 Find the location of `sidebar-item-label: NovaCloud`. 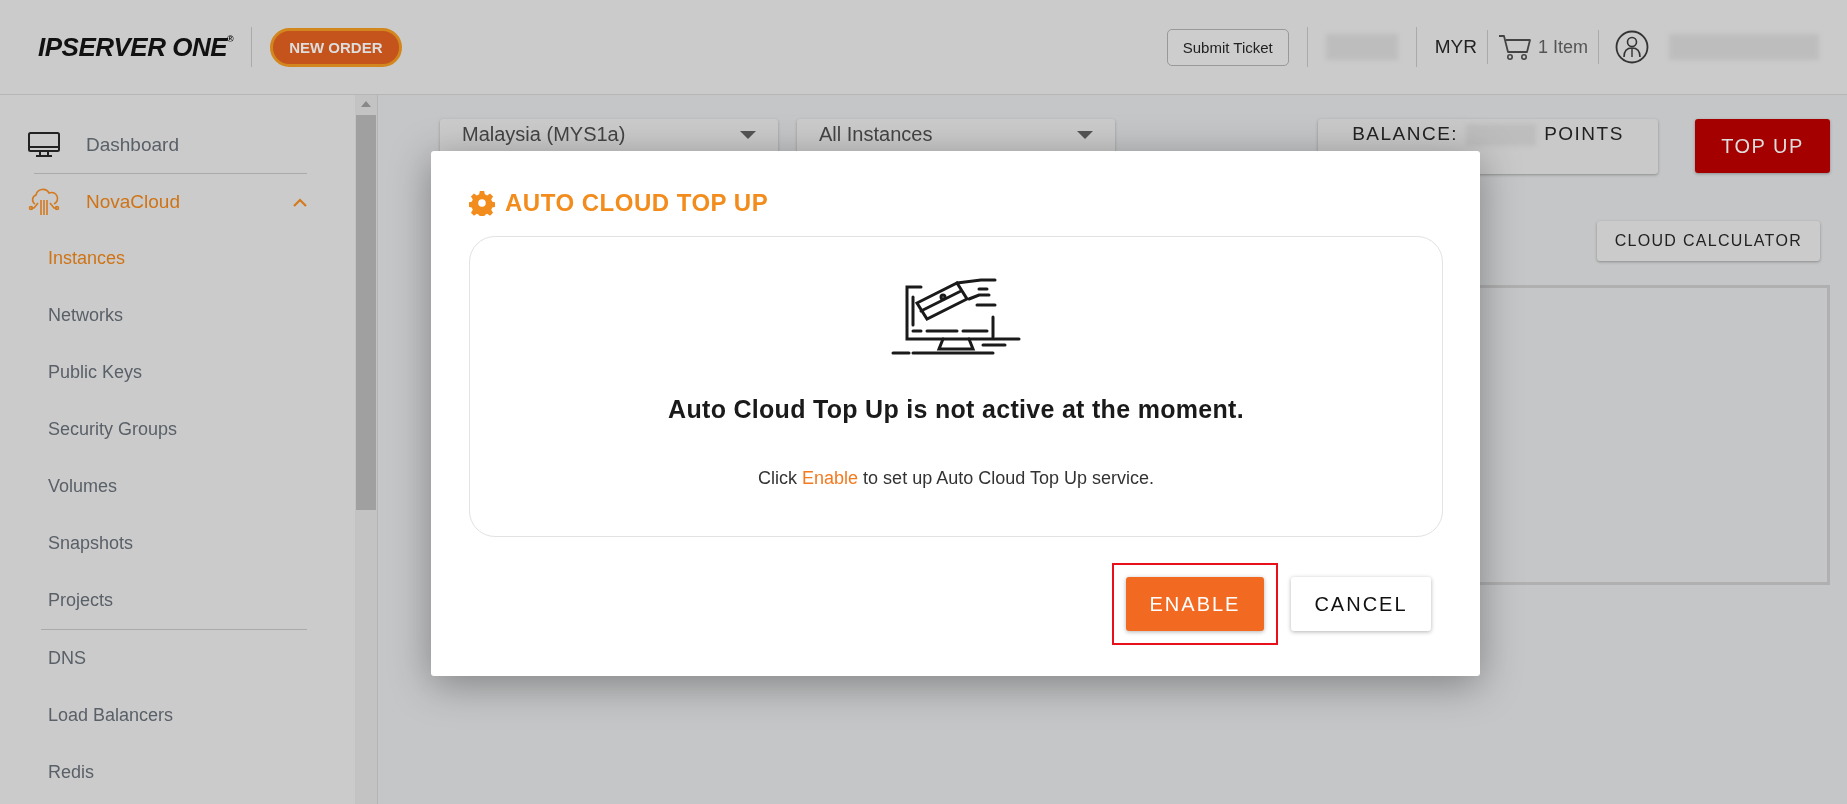

sidebar-item-label: NovaCloud is located at coordinates (133, 202).